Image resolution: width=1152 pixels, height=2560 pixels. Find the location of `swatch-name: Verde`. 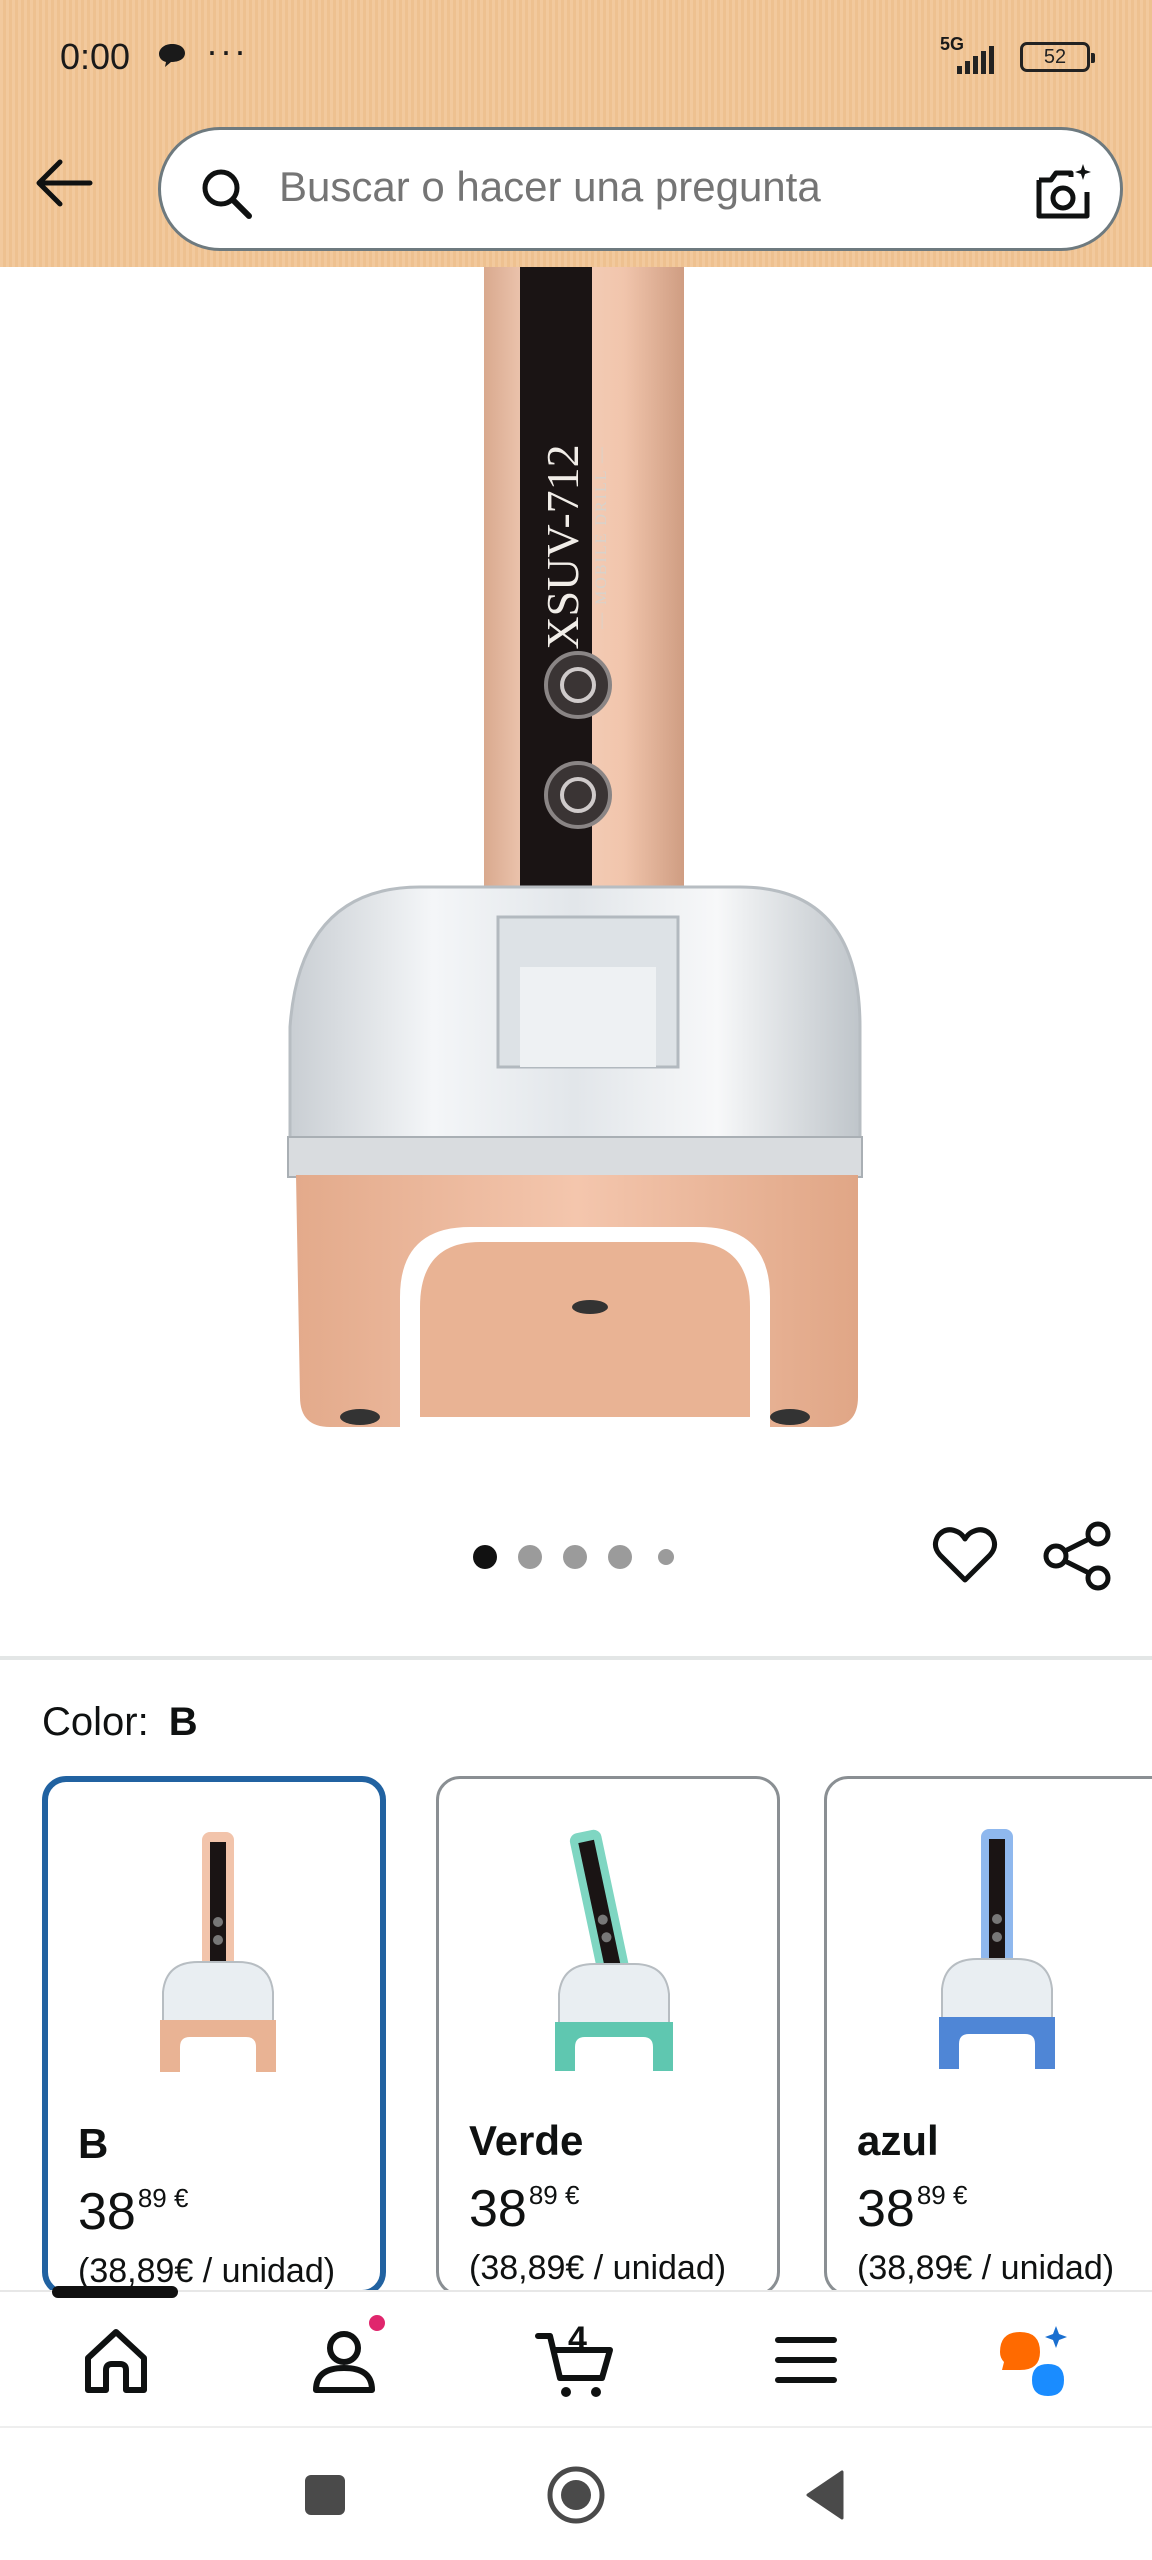

swatch-name: Verde is located at coordinates (526, 2140).